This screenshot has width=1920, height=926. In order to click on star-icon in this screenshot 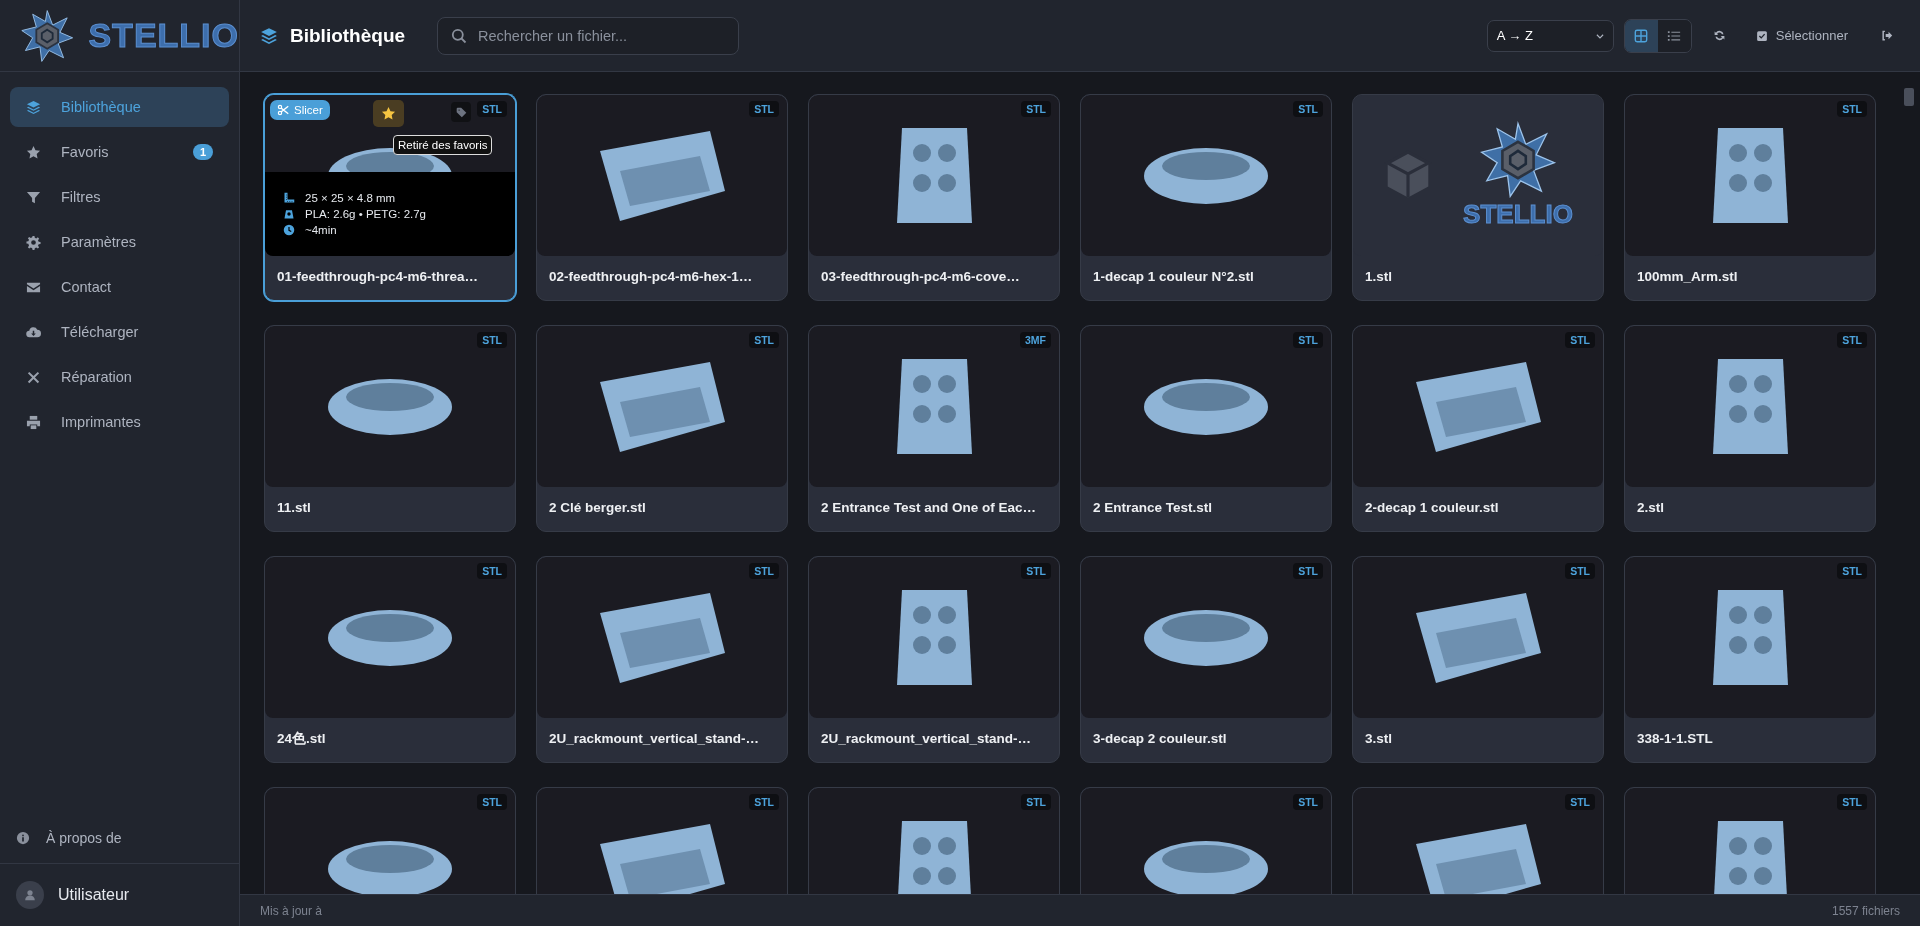, I will do `click(33, 152)`.